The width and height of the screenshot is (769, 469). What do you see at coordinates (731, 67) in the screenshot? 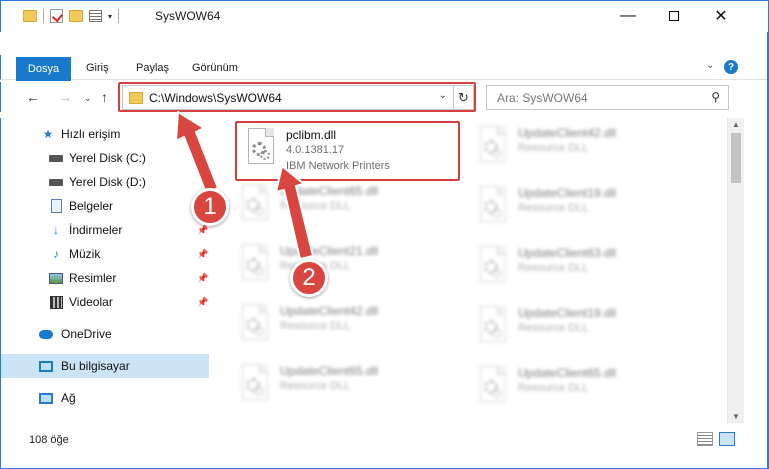
I see `help-icon: ?` at bounding box center [731, 67].